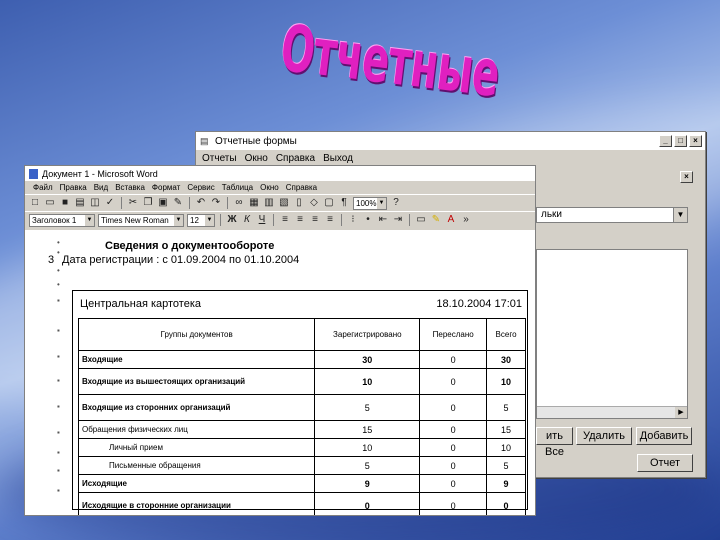 Image resolution: width=720 pixels, height=540 pixels. What do you see at coordinates (219, 158) in the screenshot?
I see `menu-reports: Отчеты` at bounding box center [219, 158].